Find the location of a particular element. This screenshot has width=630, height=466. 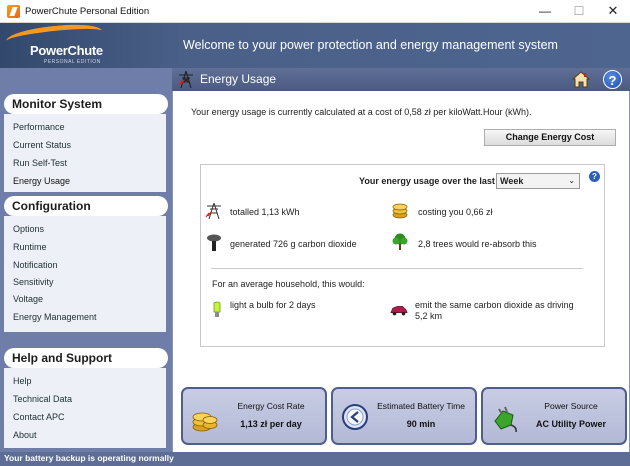

nav-contact-apc: Contact APC is located at coordinates (39, 417).